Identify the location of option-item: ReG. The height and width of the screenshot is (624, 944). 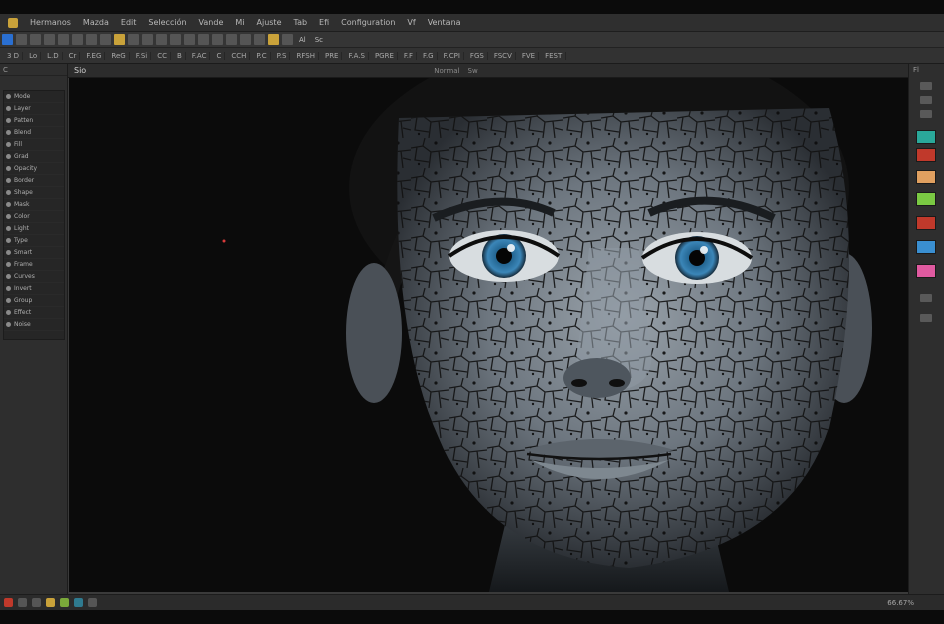
(119, 55).